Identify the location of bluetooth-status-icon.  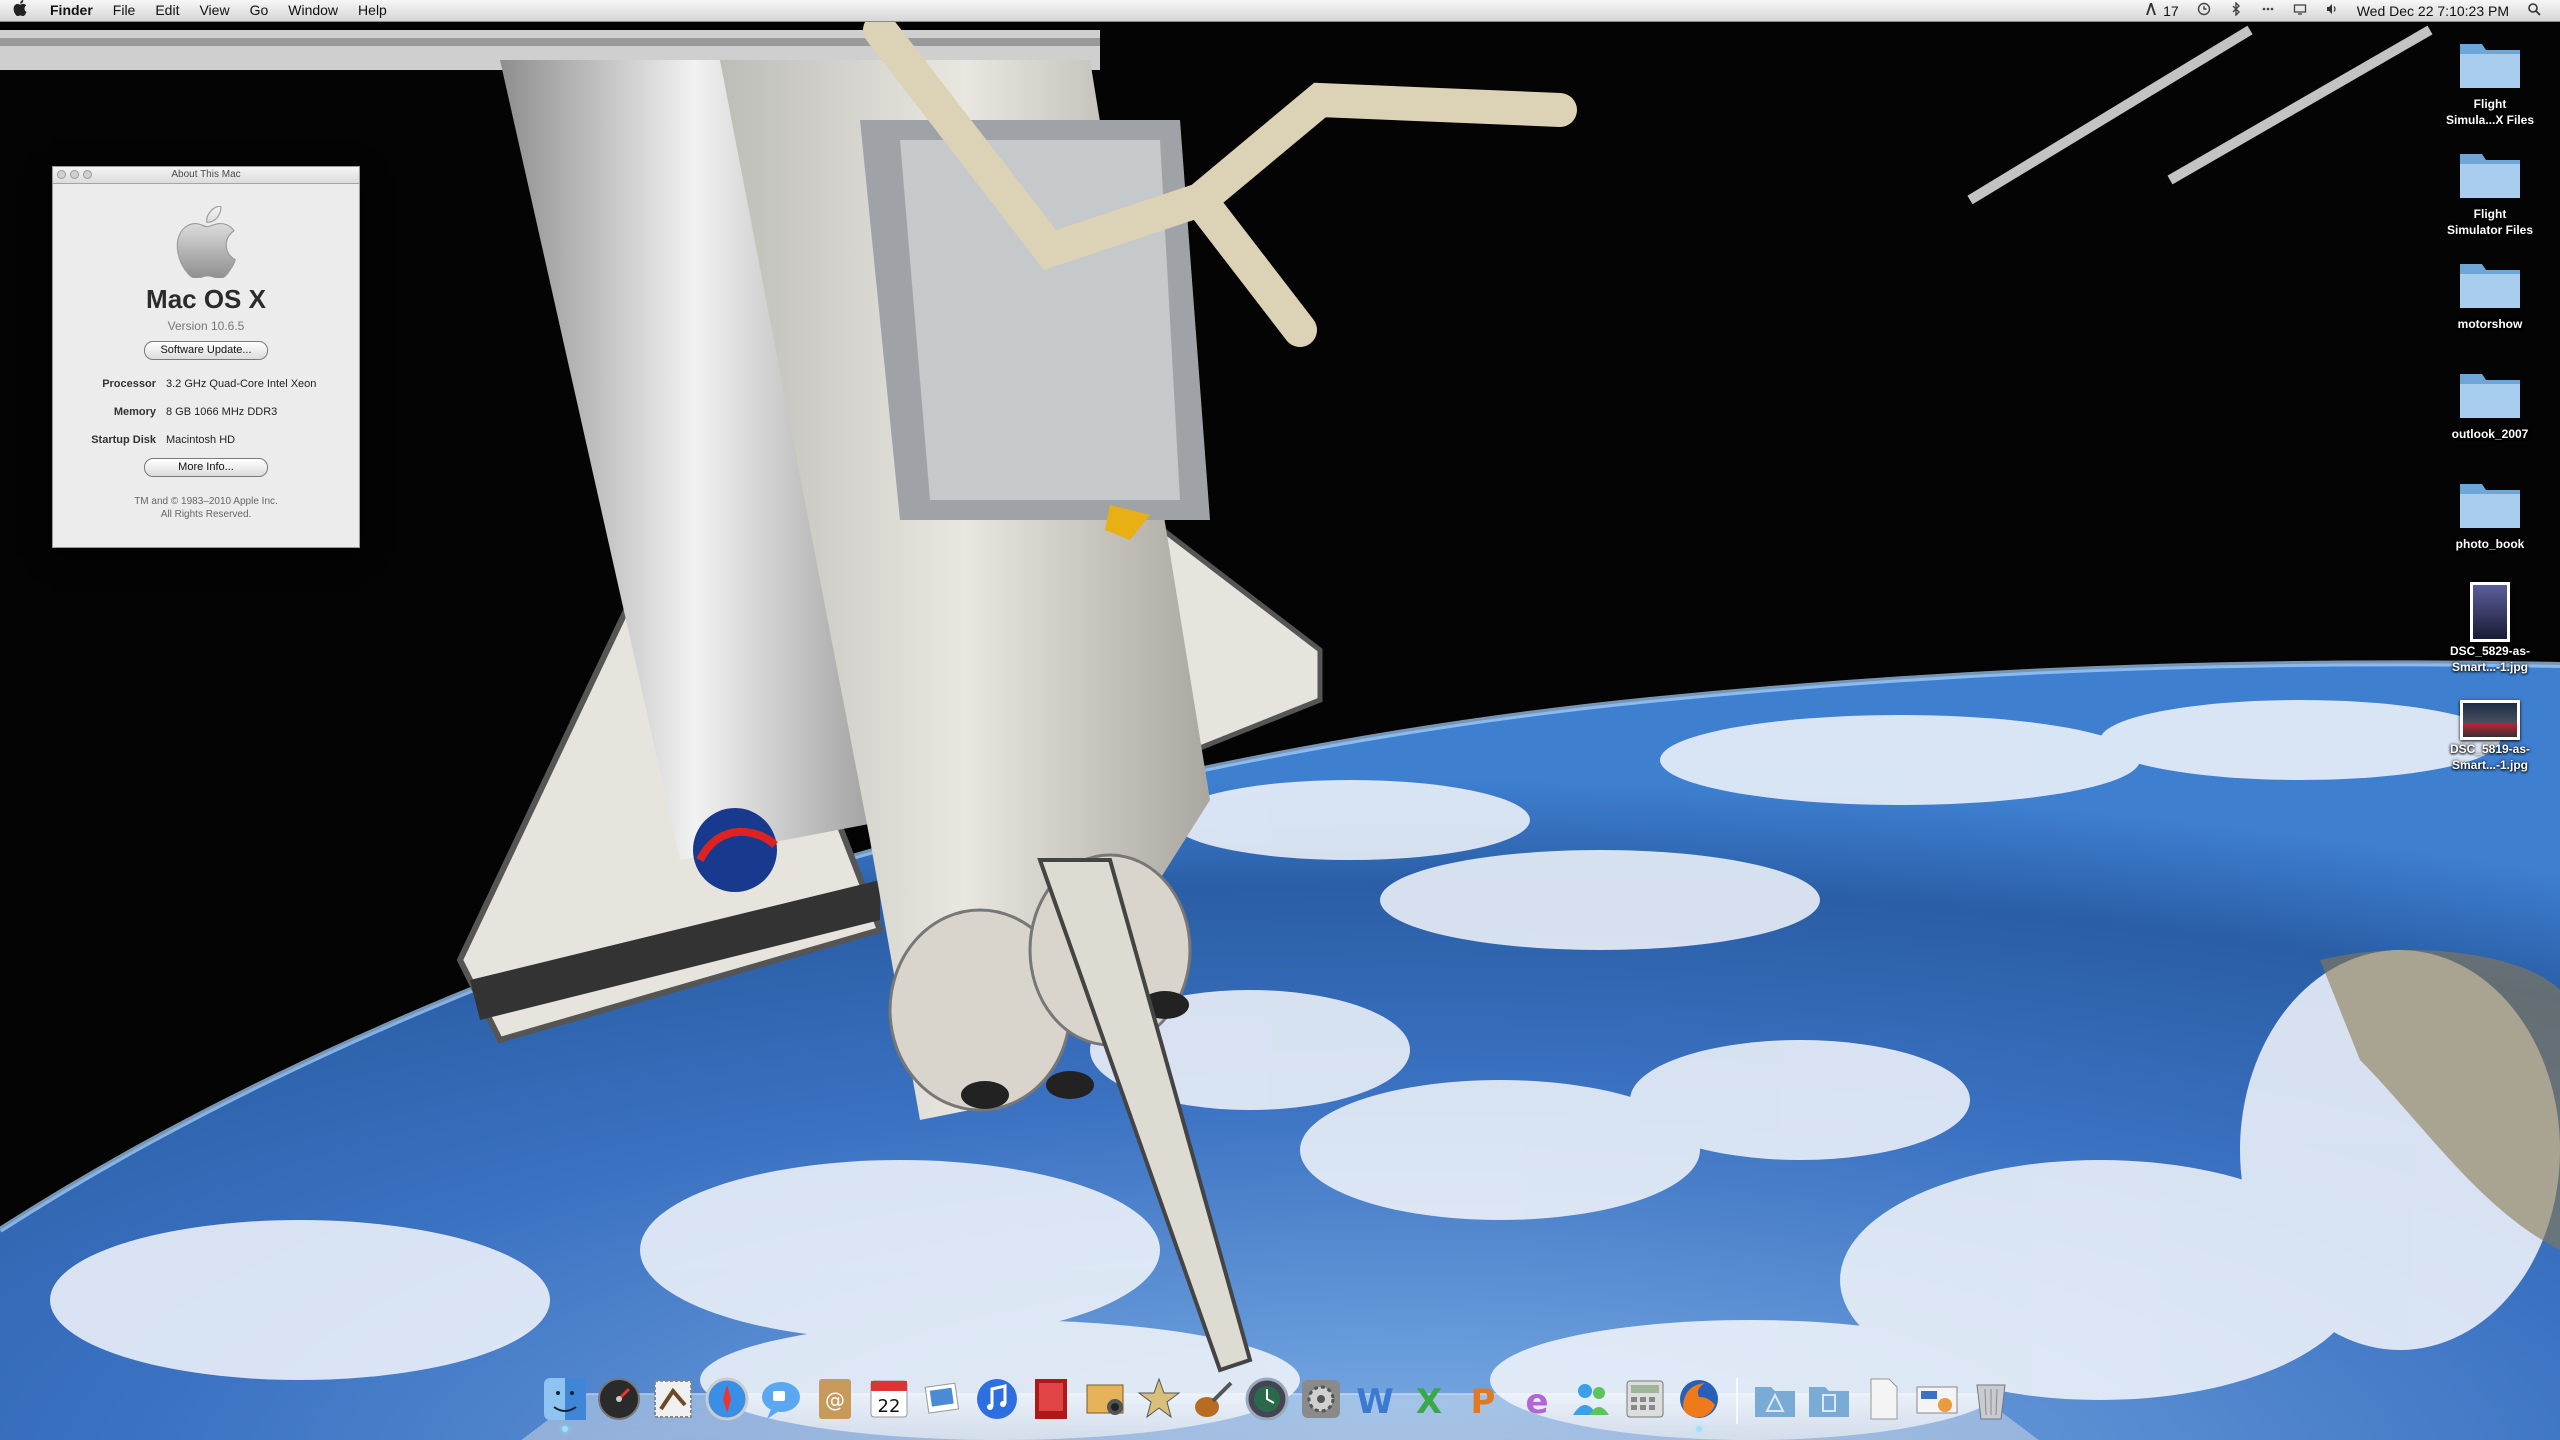
(2236, 10).